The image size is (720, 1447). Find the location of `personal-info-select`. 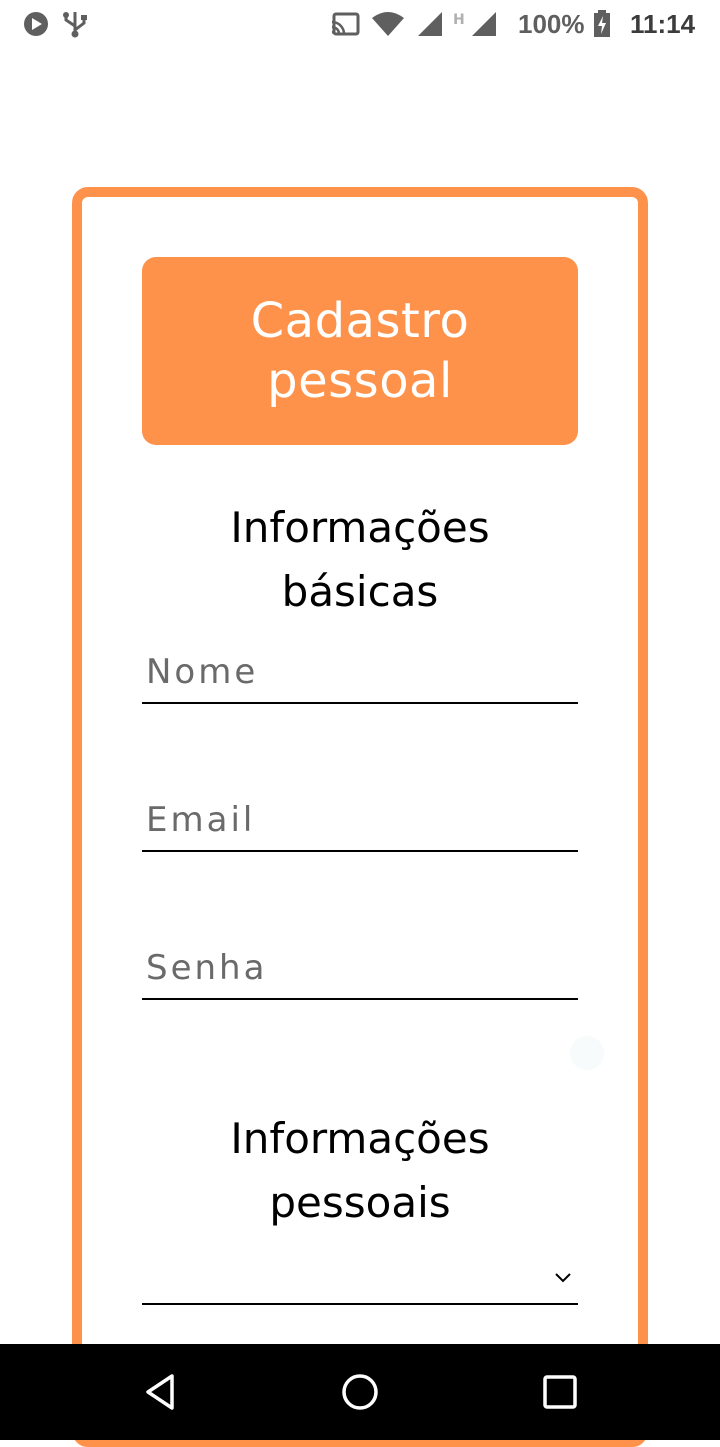

personal-info-select is located at coordinates (360, 1279).